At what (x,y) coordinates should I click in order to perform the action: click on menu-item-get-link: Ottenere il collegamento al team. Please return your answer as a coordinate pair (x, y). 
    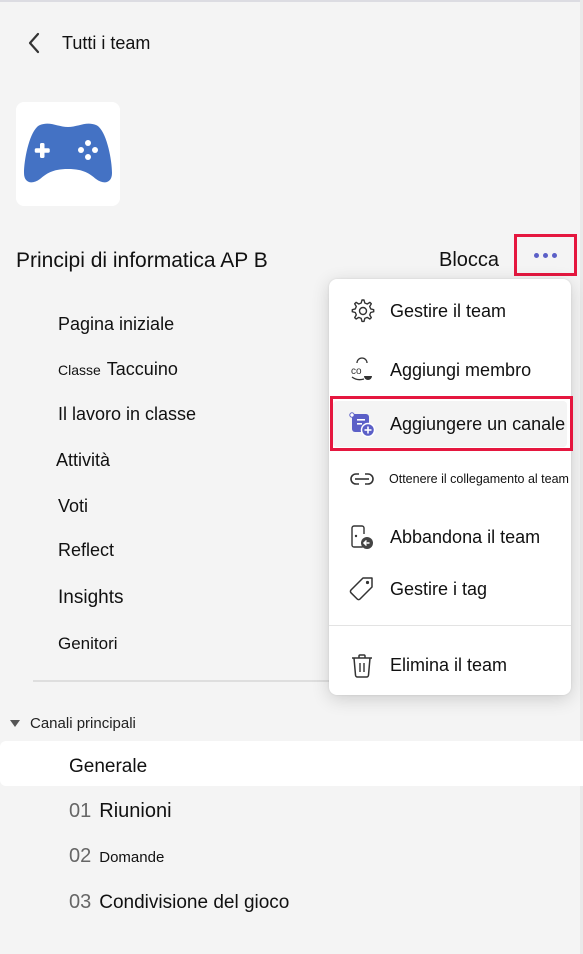
    Looking at the image, I should click on (450, 479).